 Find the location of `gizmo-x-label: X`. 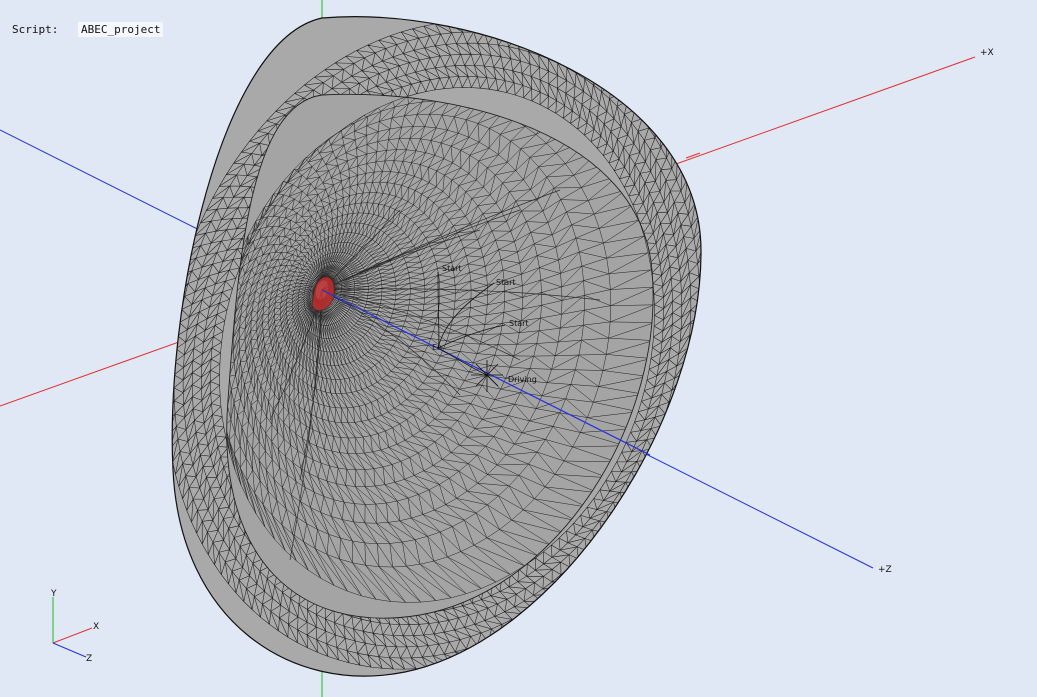

gizmo-x-label: X is located at coordinates (96, 627).